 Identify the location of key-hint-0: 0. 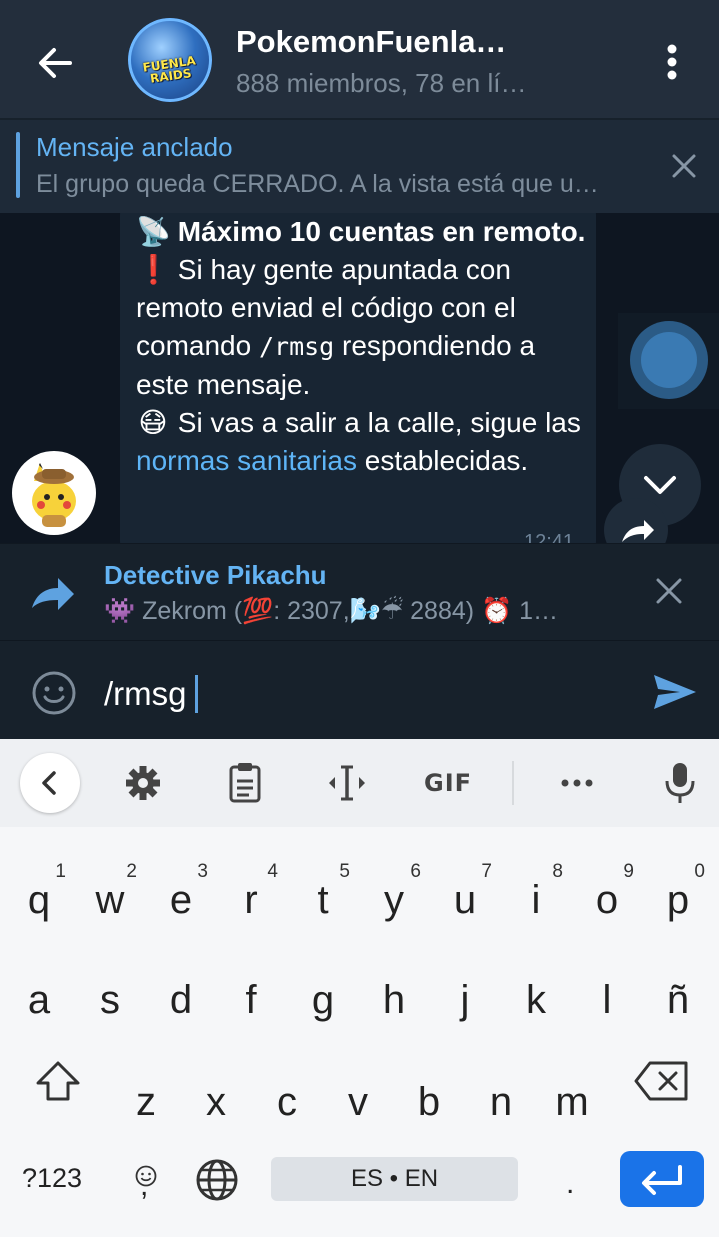
(699, 871).